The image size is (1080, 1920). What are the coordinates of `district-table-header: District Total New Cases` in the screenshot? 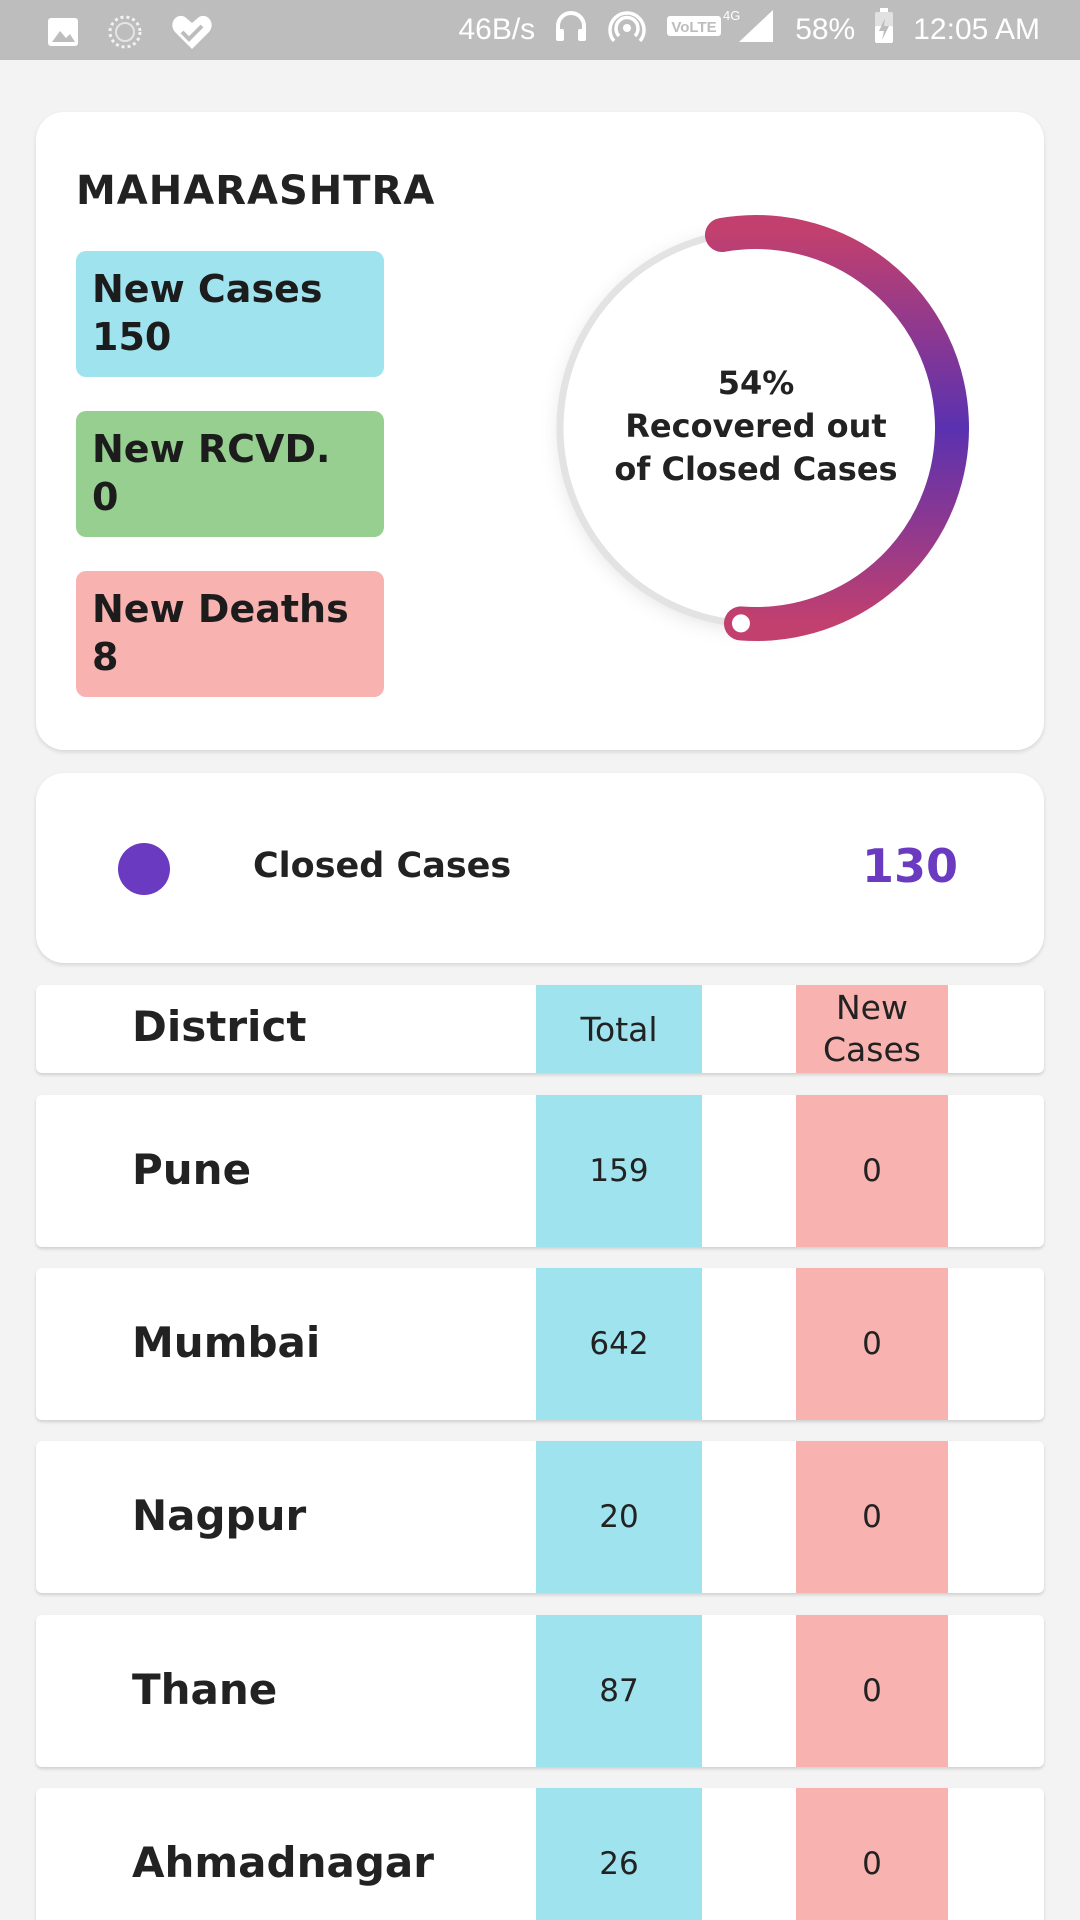 It's located at (540, 1029).